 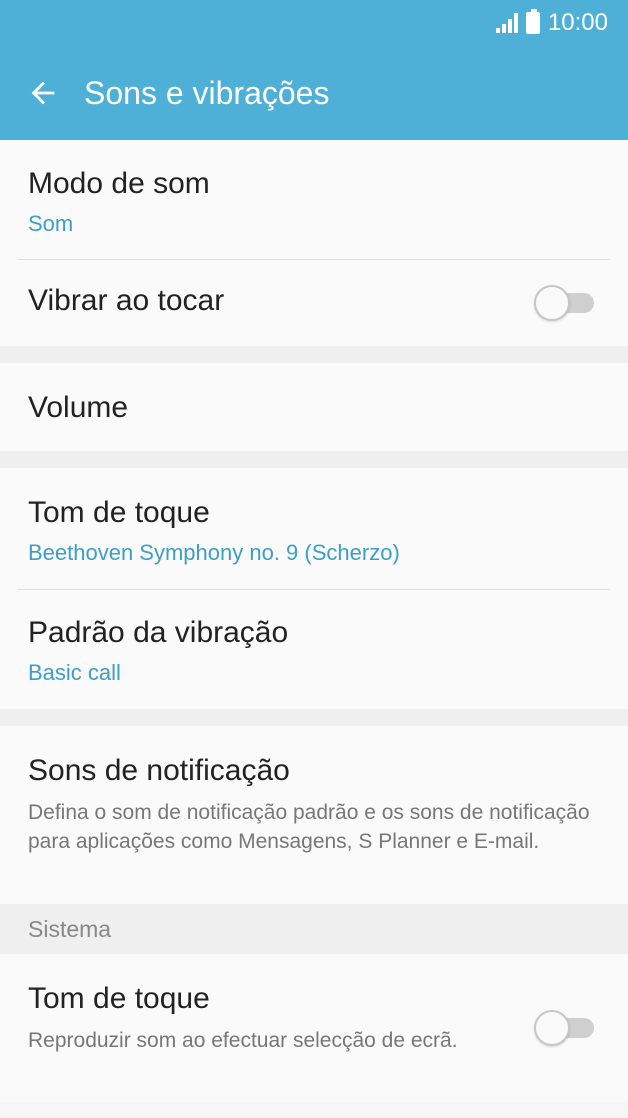 I want to click on setting-title: Modo de som, so click(x=119, y=183).